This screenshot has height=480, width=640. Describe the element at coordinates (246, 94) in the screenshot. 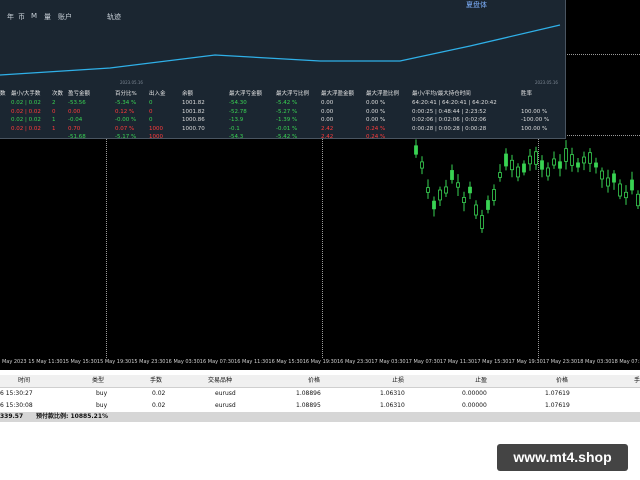

I see `stats-header-7: 最大浮亏金额` at that location.